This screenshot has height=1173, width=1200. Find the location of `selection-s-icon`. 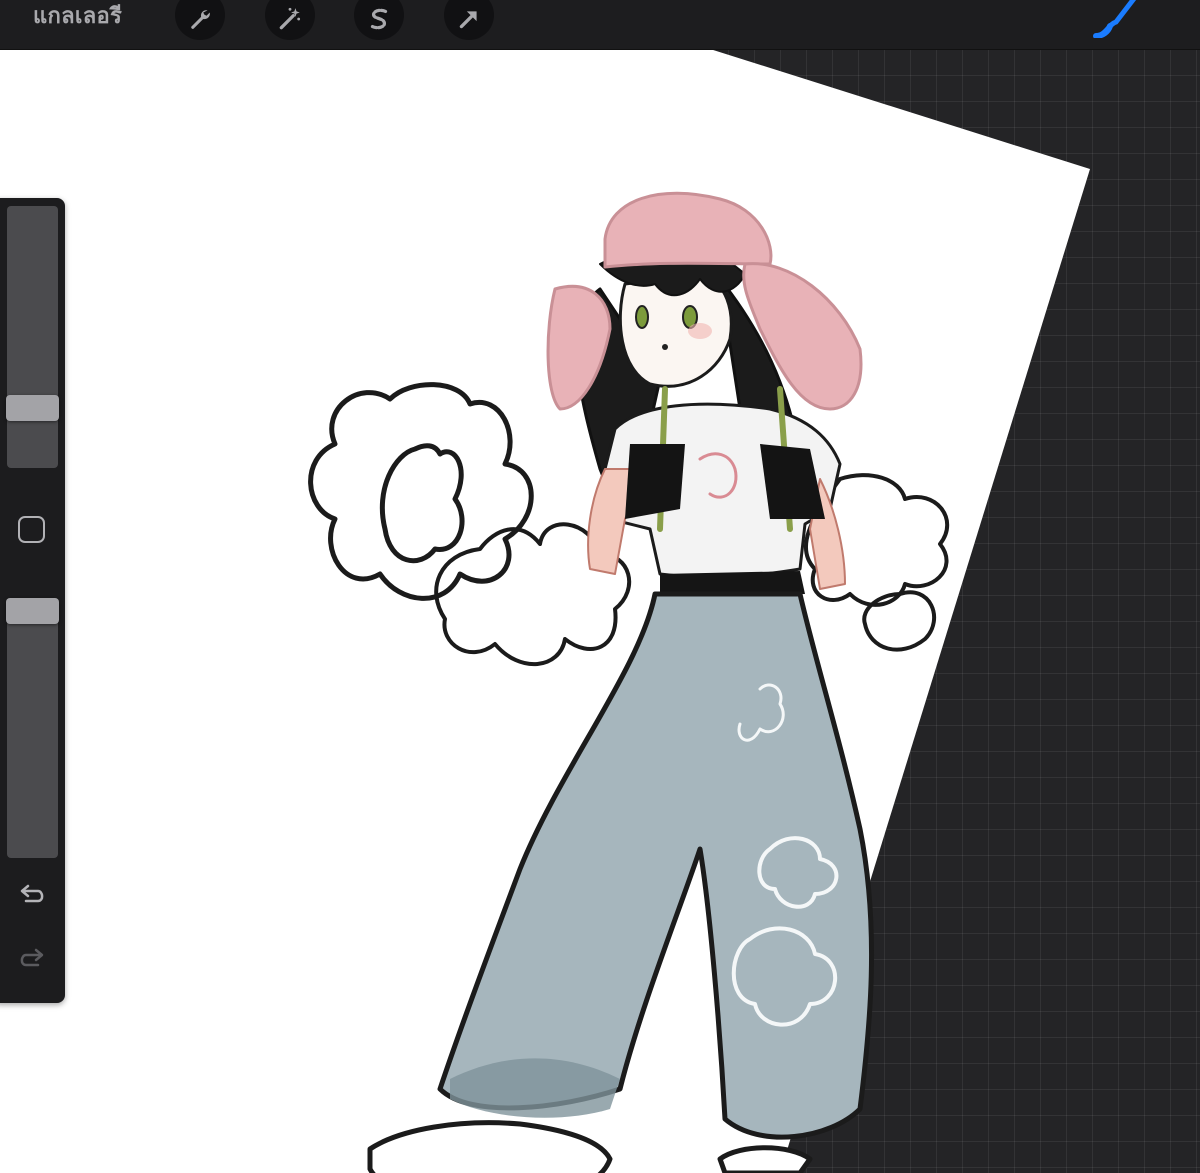

selection-s-icon is located at coordinates (379, 19).